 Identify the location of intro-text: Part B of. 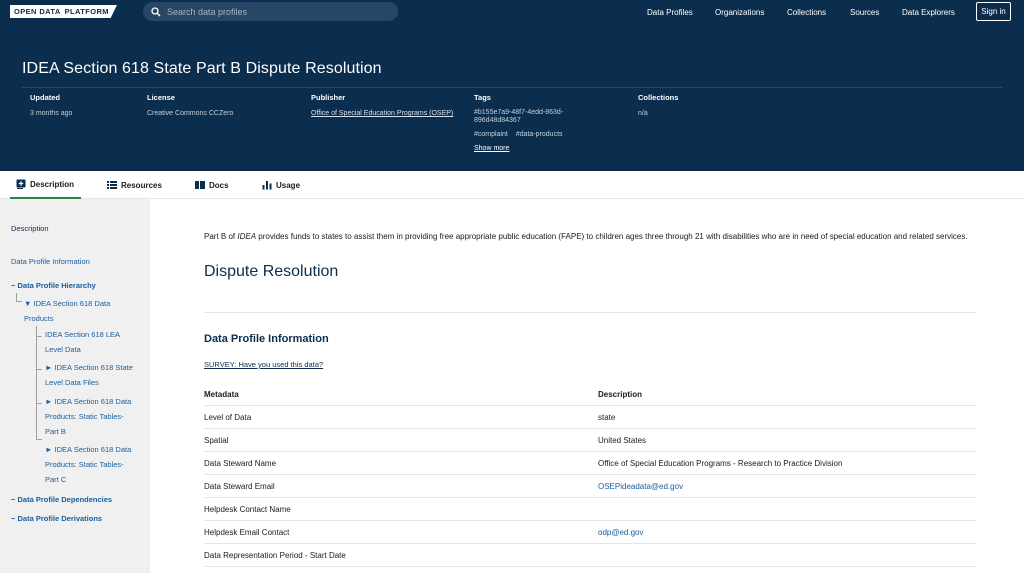
(221, 236).